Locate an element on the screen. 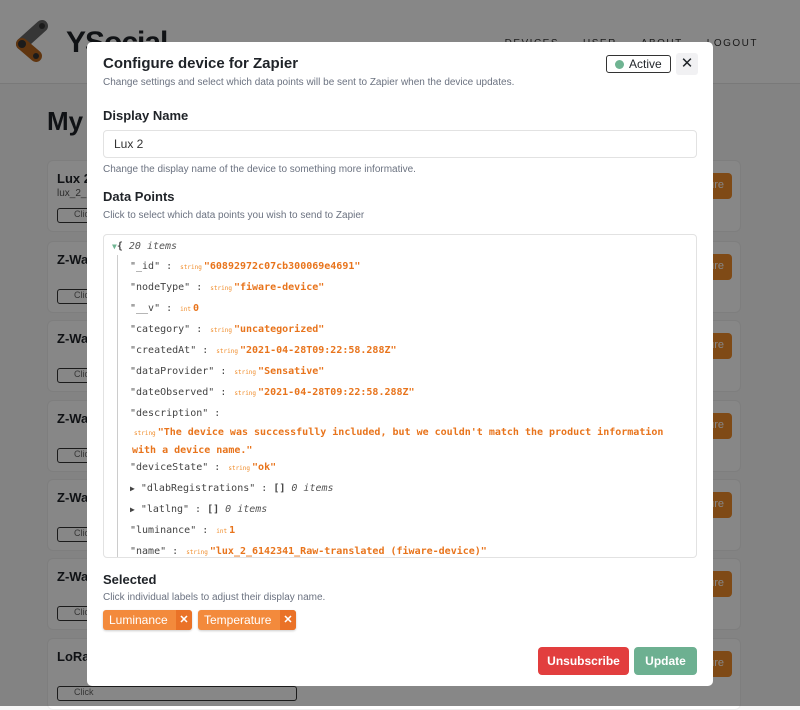 Image resolution: width=800 pixels, height=710 pixels. display-name-input is located at coordinates (400, 144).